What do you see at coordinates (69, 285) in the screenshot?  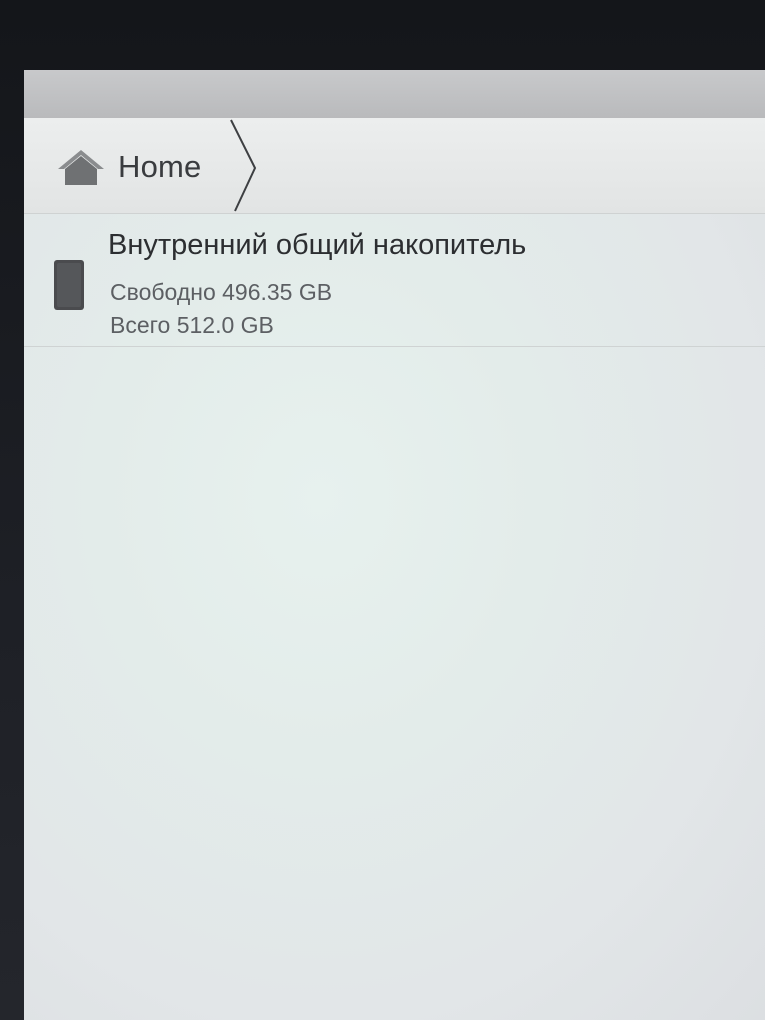 I see `phone-storage-icon` at bounding box center [69, 285].